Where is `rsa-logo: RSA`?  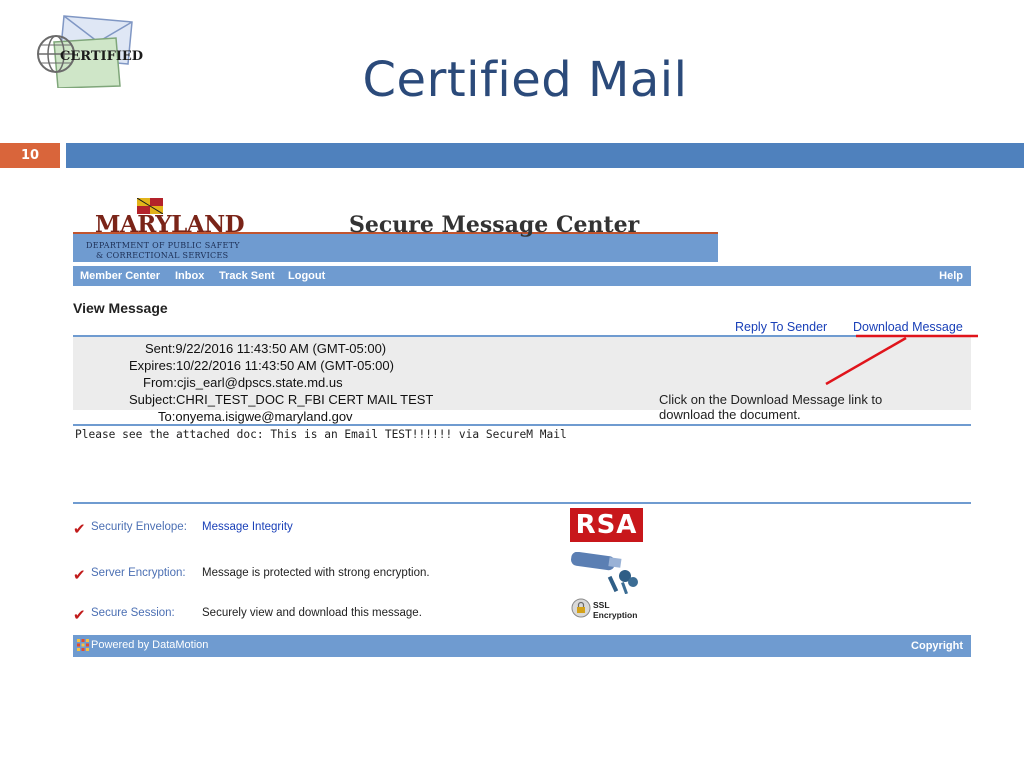 rsa-logo: RSA is located at coordinates (606, 525).